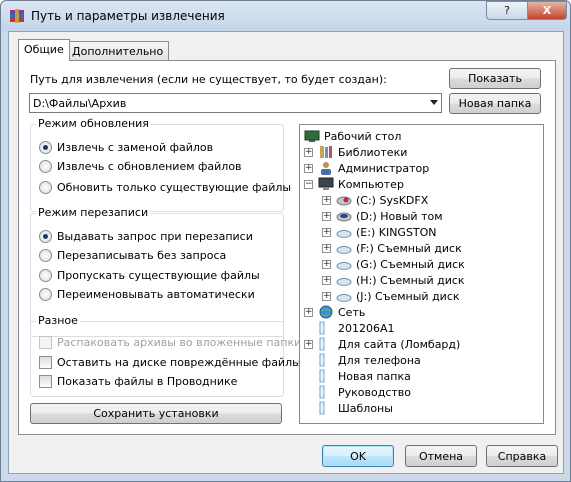 The image size is (571, 482). What do you see at coordinates (396, 232) in the screenshot?
I see `tree-item-label: (E:) KINGSTON` at bounding box center [396, 232].